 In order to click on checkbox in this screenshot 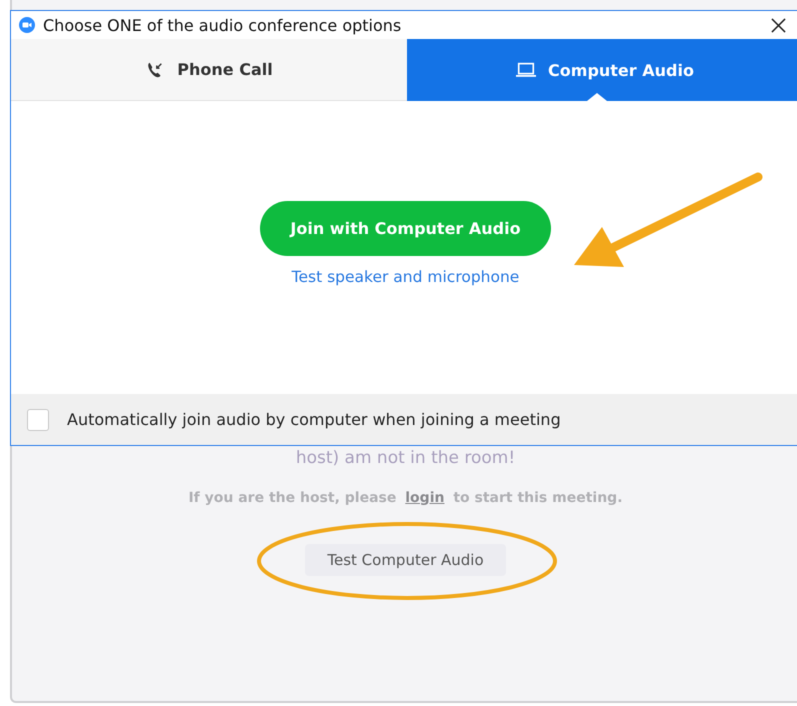, I will do `click(38, 419)`.